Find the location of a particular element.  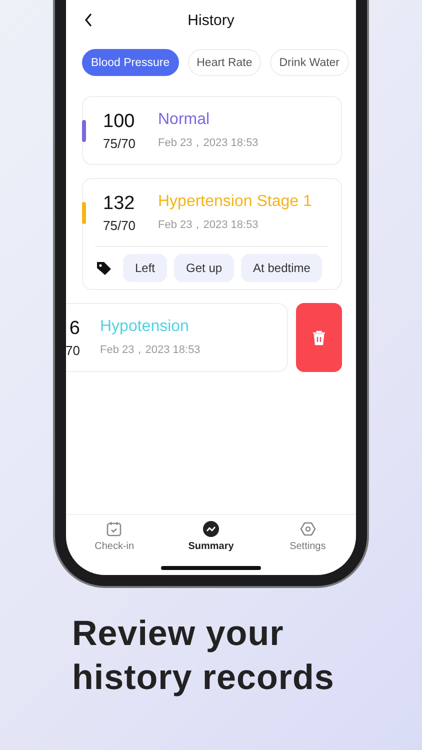

systolic-value: 6 is located at coordinates (74, 329).